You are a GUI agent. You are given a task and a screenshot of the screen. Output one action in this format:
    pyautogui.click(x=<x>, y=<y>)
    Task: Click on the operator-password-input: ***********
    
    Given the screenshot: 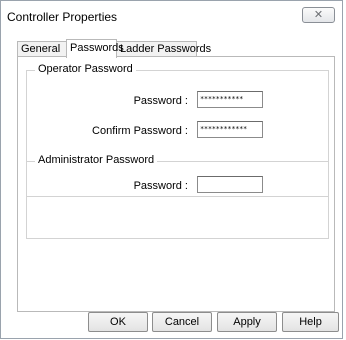 What is the action you would take?
    pyautogui.click(x=230, y=99)
    